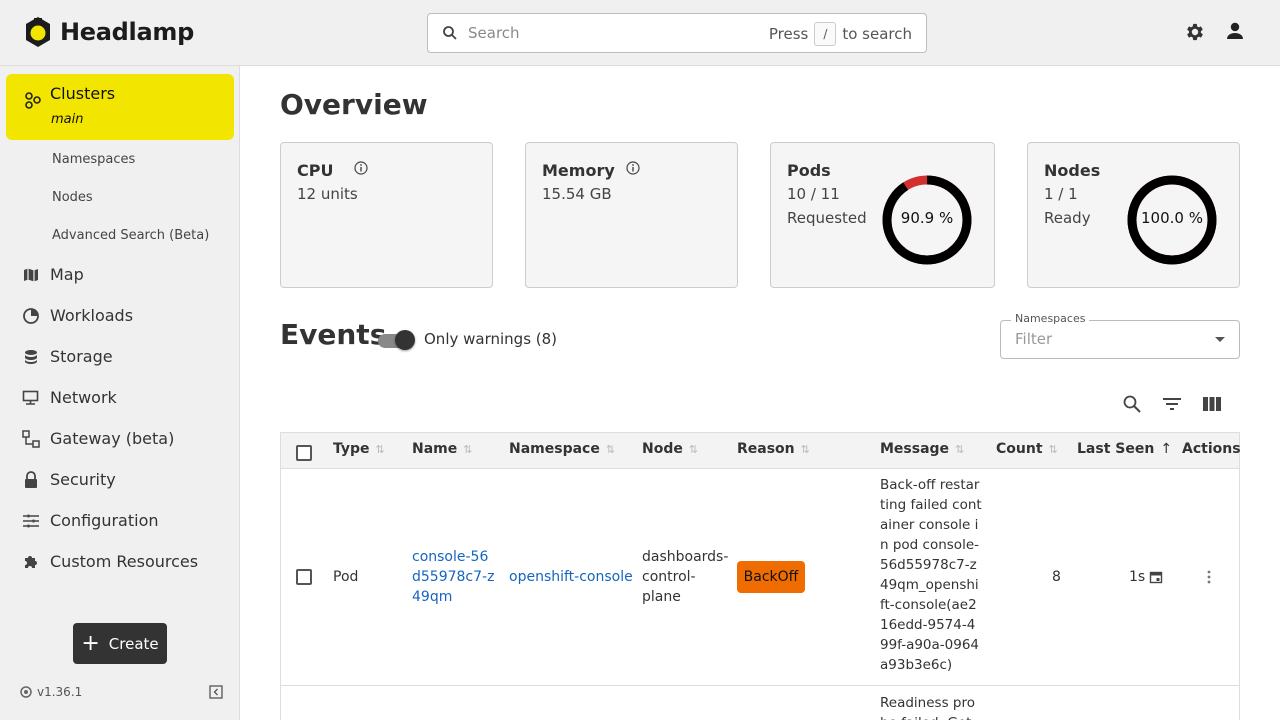 This screenshot has width=1280, height=720. What do you see at coordinates (840, 34) in the screenshot?
I see `search-shortcut-hint: Press / to search` at bounding box center [840, 34].